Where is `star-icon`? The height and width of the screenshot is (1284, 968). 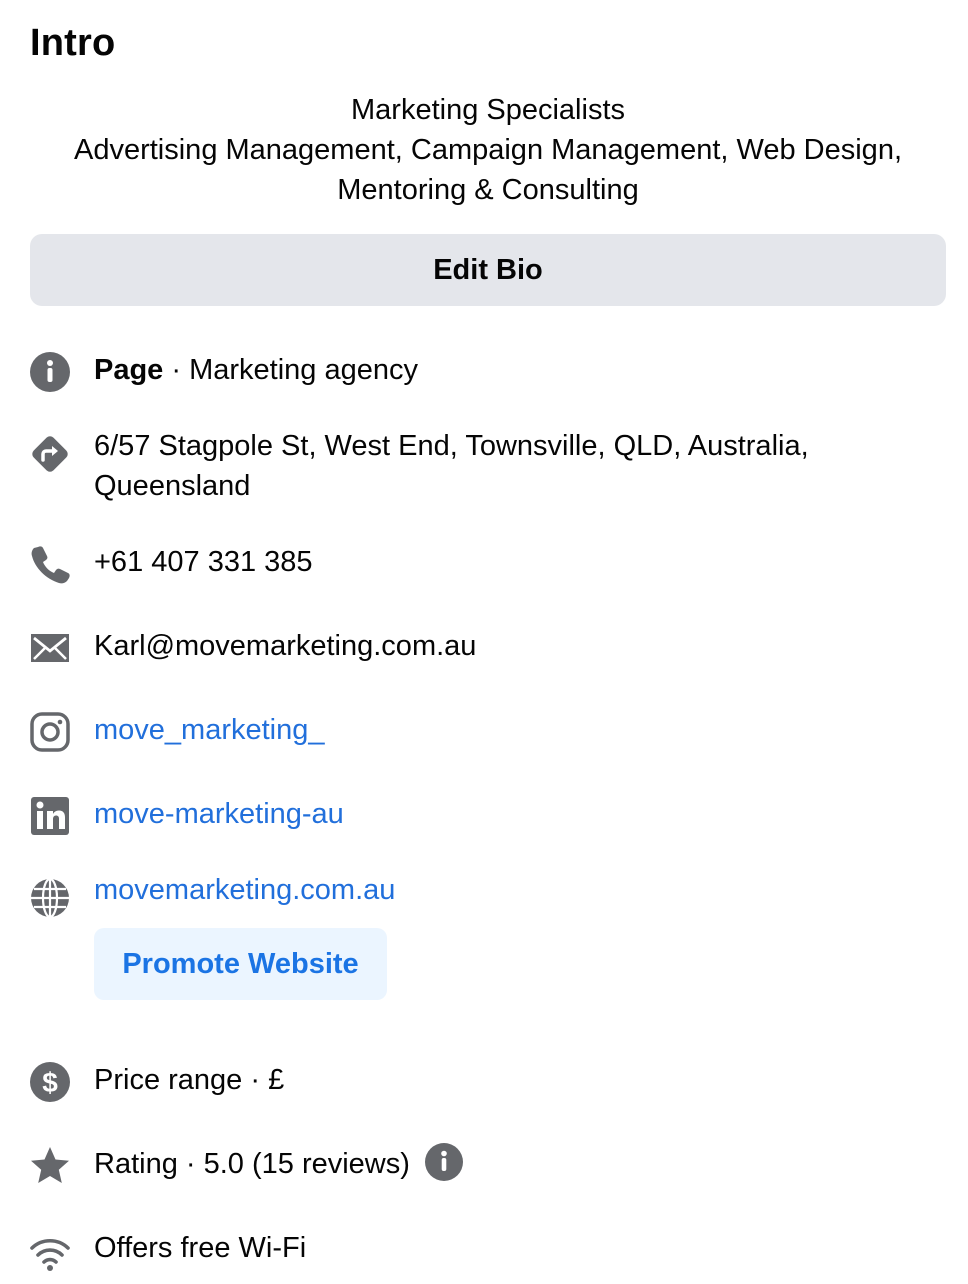 star-icon is located at coordinates (50, 1166).